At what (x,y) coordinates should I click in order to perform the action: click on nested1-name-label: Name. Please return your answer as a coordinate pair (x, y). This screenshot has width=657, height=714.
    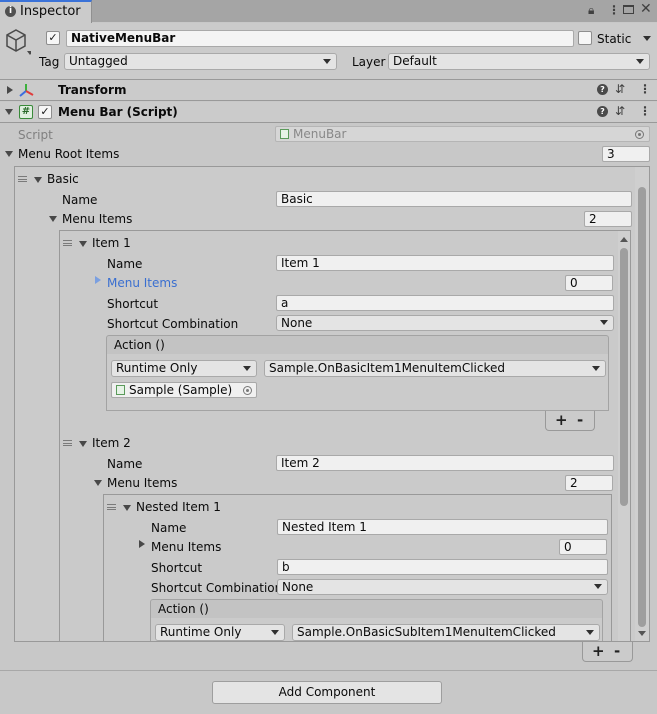
    Looking at the image, I should click on (169, 528).